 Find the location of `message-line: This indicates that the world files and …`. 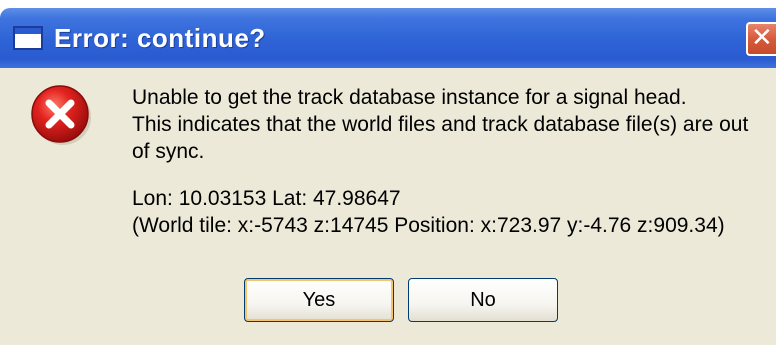

message-line: This indicates that the world files and … is located at coordinates (440, 124).